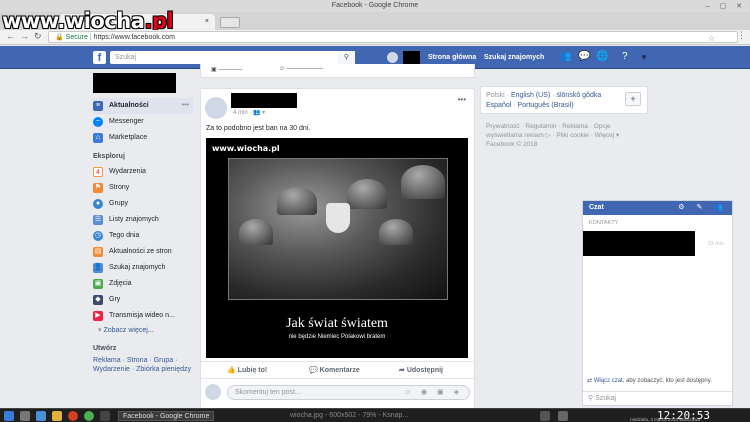 The height and width of the screenshot is (422, 750). I want to click on like-button: 👍 Lubię to!, so click(247, 370).